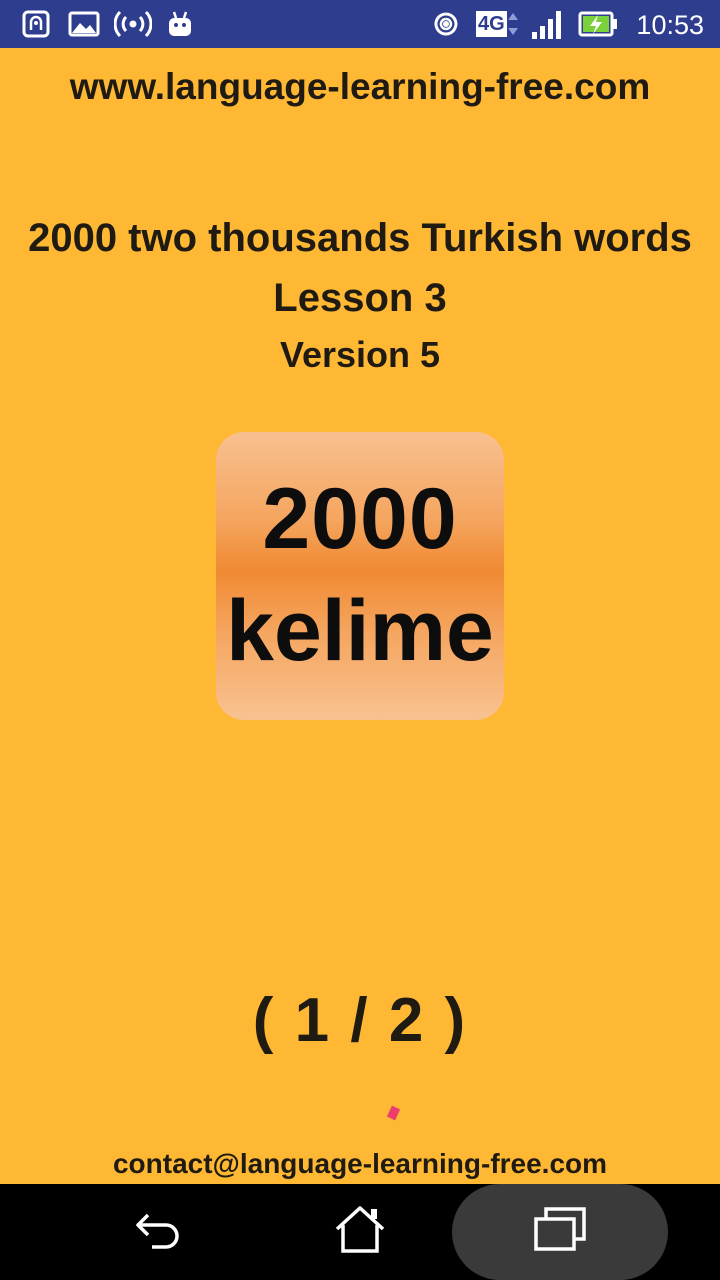 The width and height of the screenshot is (720, 1280). What do you see at coordinates (360, 298) in the screenshot?
I see `lesson-label: Lesson 3` at bounding box center [360, 298].